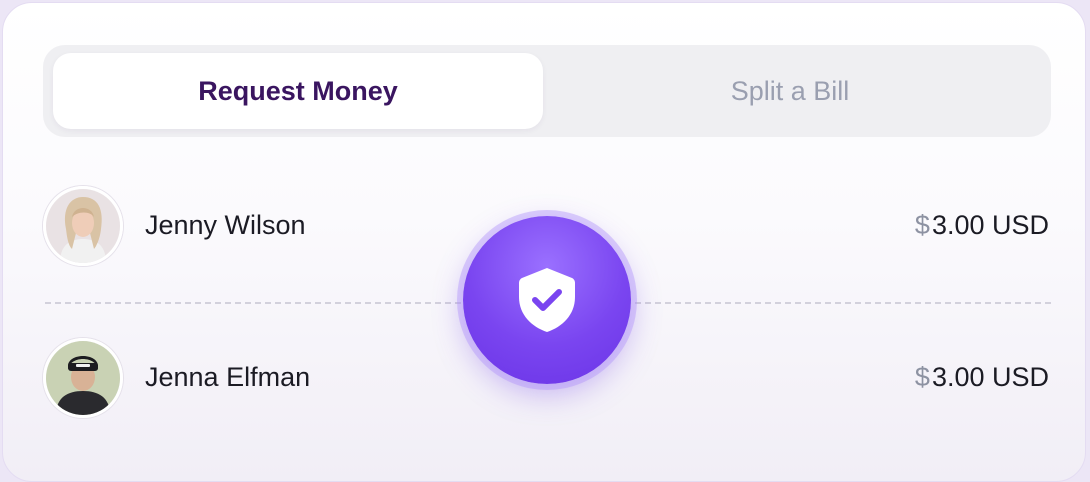  I want to click on security-badge, so click(547, 300).